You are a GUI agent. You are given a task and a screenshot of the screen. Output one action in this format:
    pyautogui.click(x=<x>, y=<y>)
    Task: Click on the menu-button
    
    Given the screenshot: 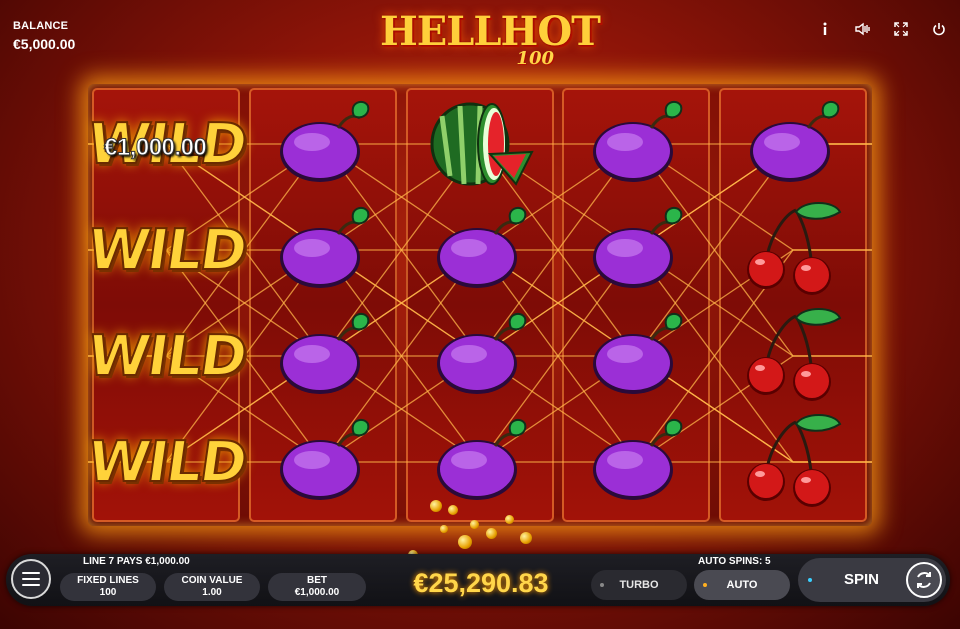 What is the action you would take?
    pyautogui.click(x=31, y=579)
    